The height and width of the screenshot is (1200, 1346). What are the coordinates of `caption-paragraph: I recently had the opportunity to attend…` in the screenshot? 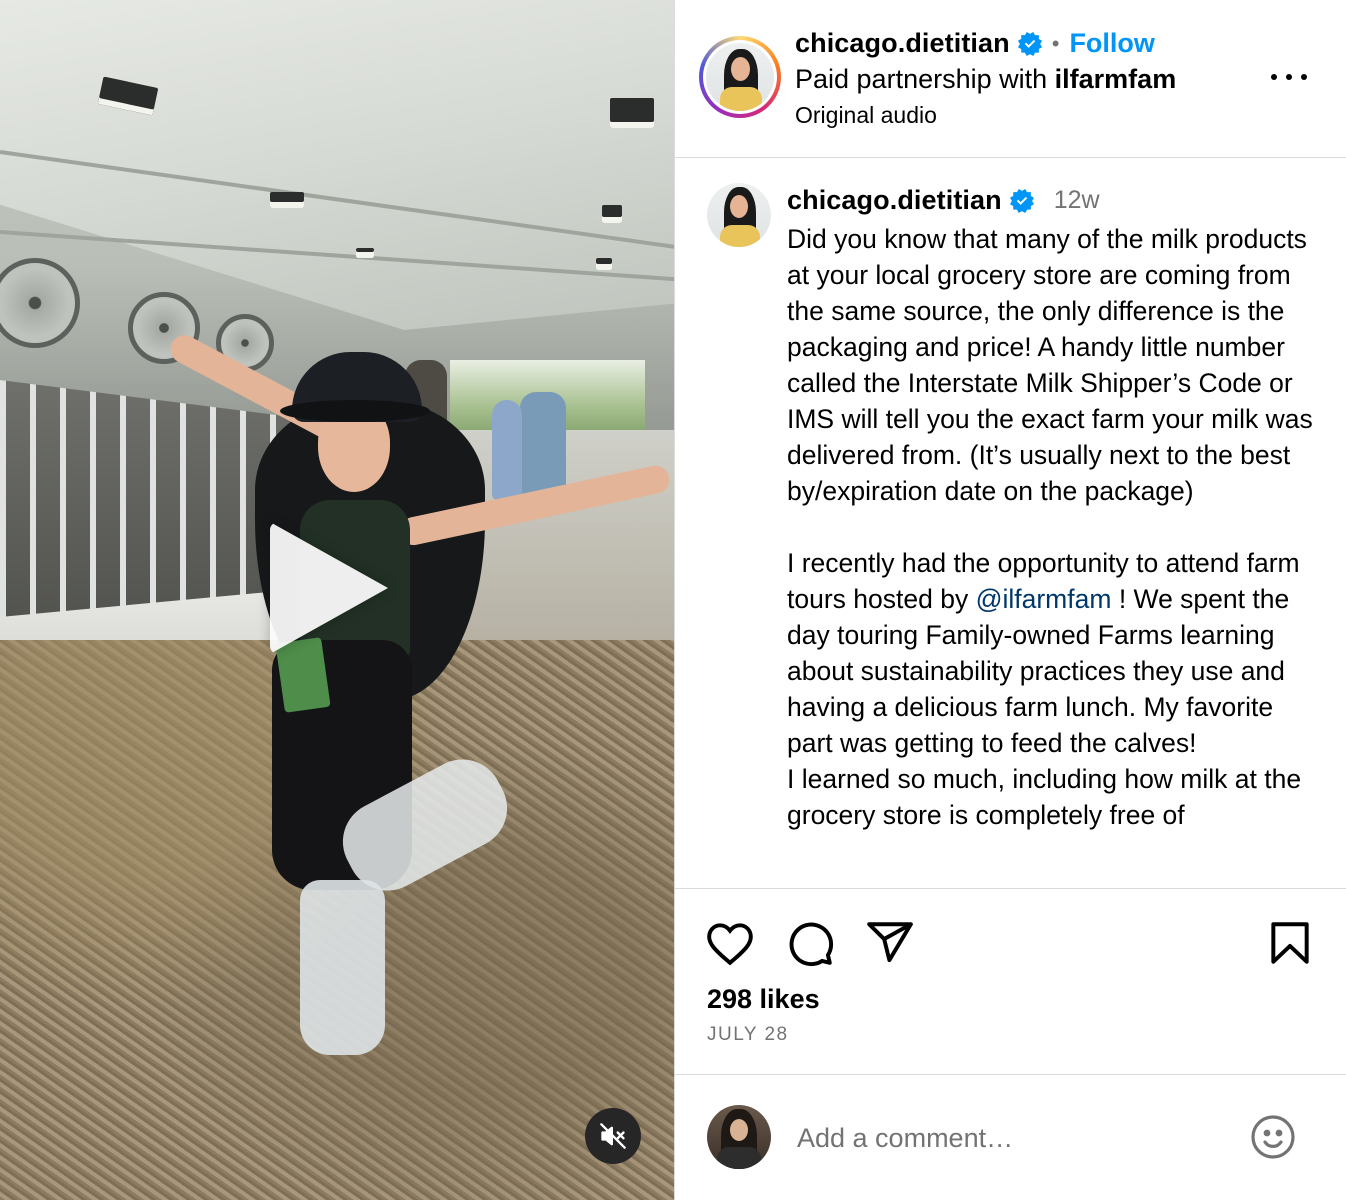 It's located at (1052, 653).